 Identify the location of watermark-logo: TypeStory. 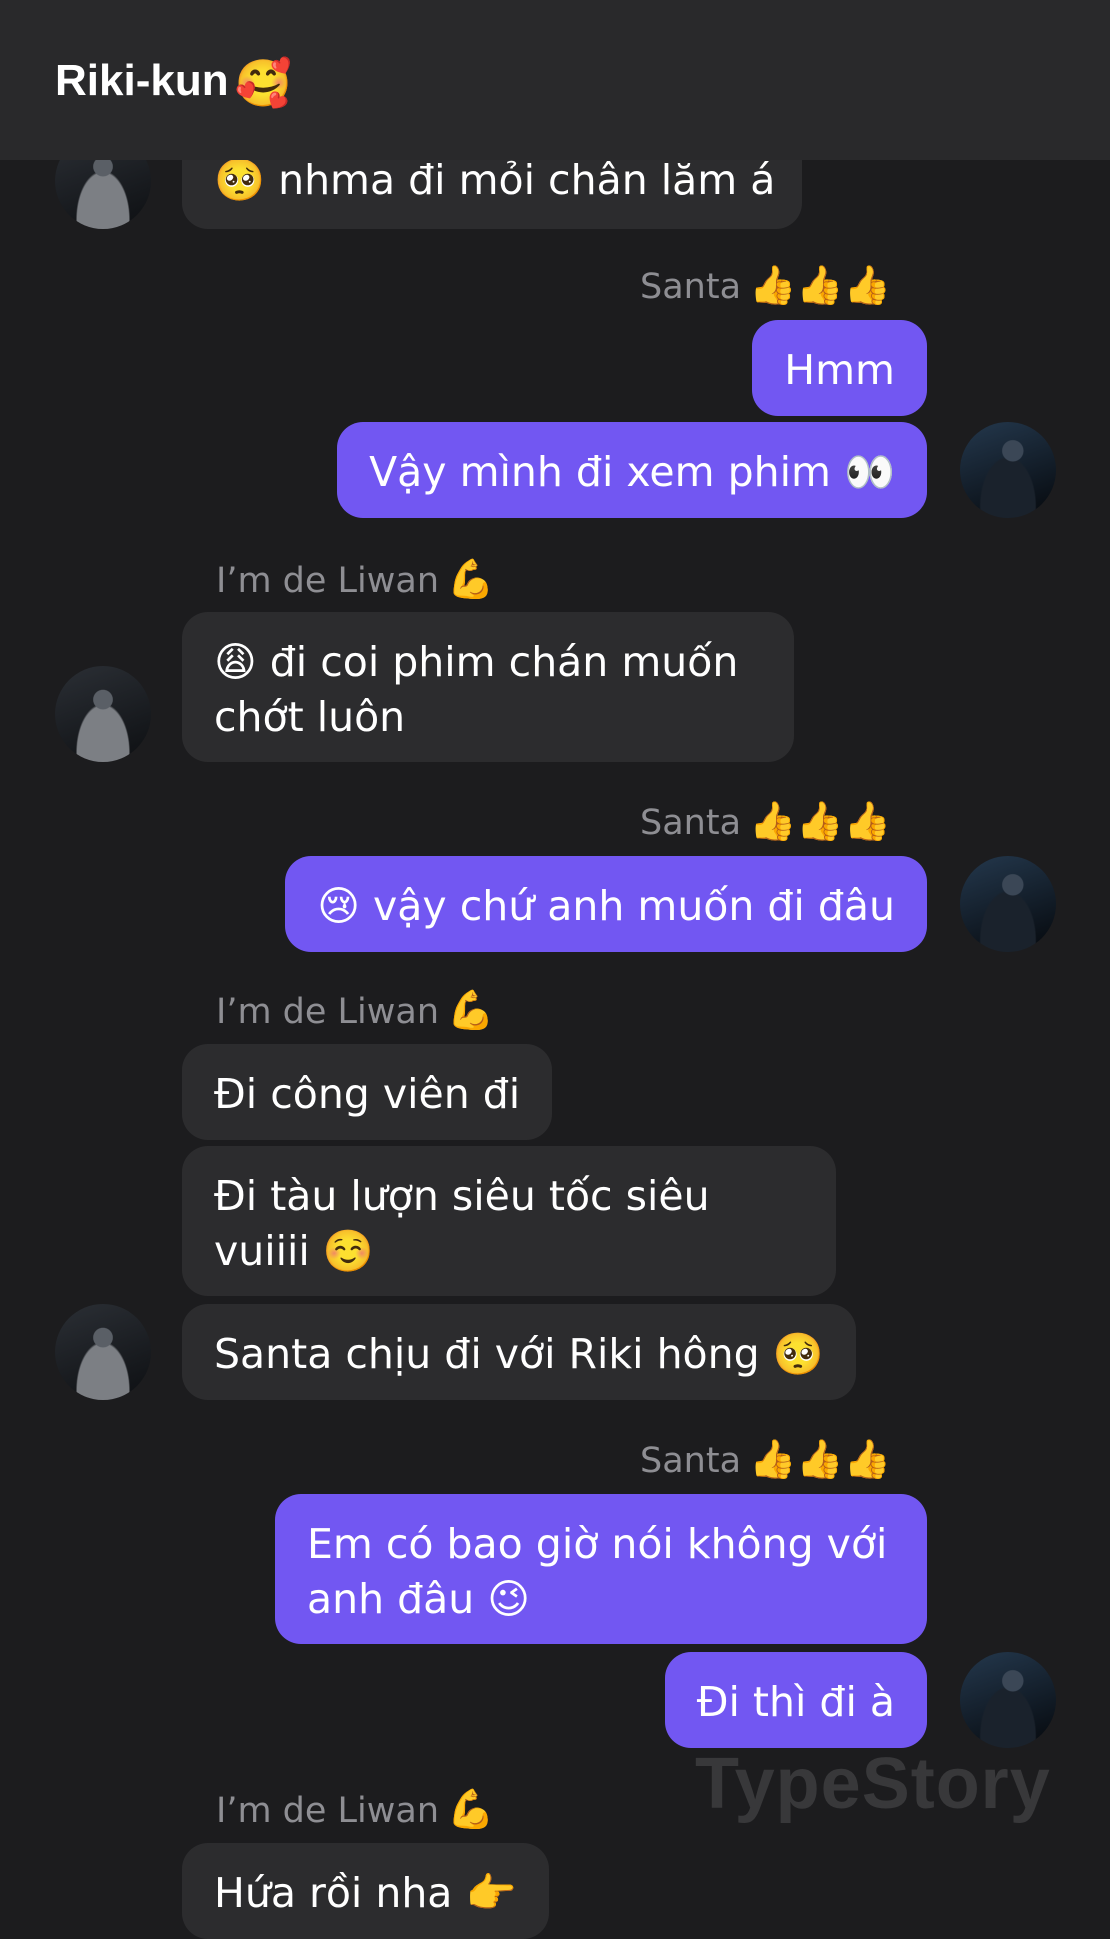
(873, 1784).